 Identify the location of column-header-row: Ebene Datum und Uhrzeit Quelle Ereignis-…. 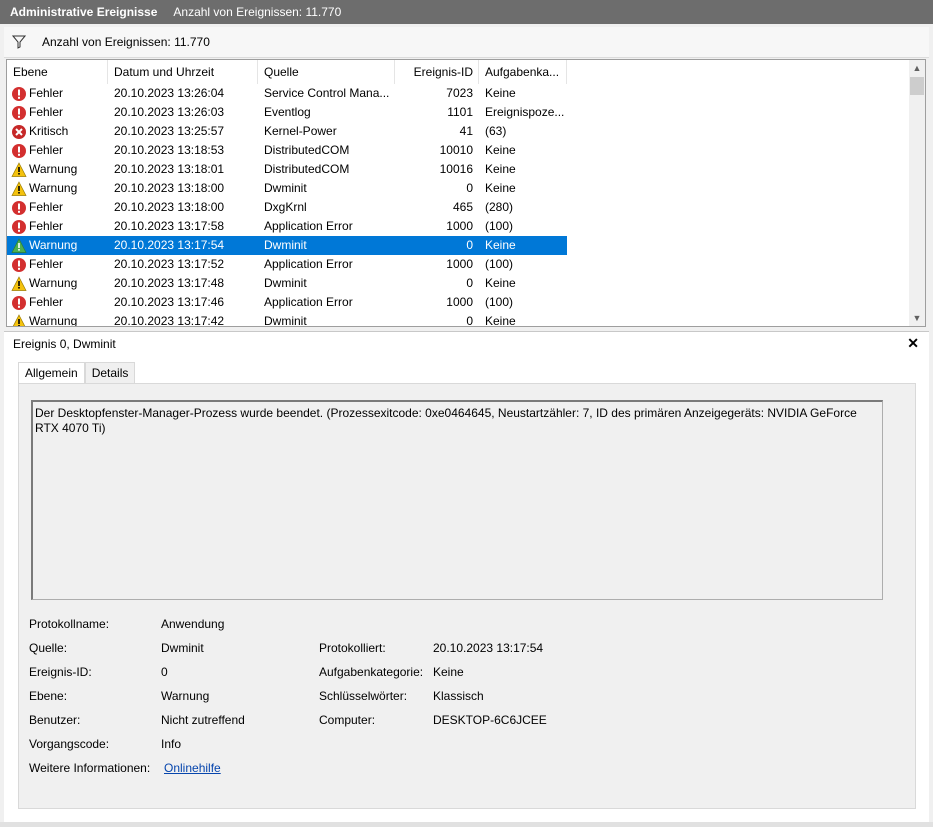
(458, 72).